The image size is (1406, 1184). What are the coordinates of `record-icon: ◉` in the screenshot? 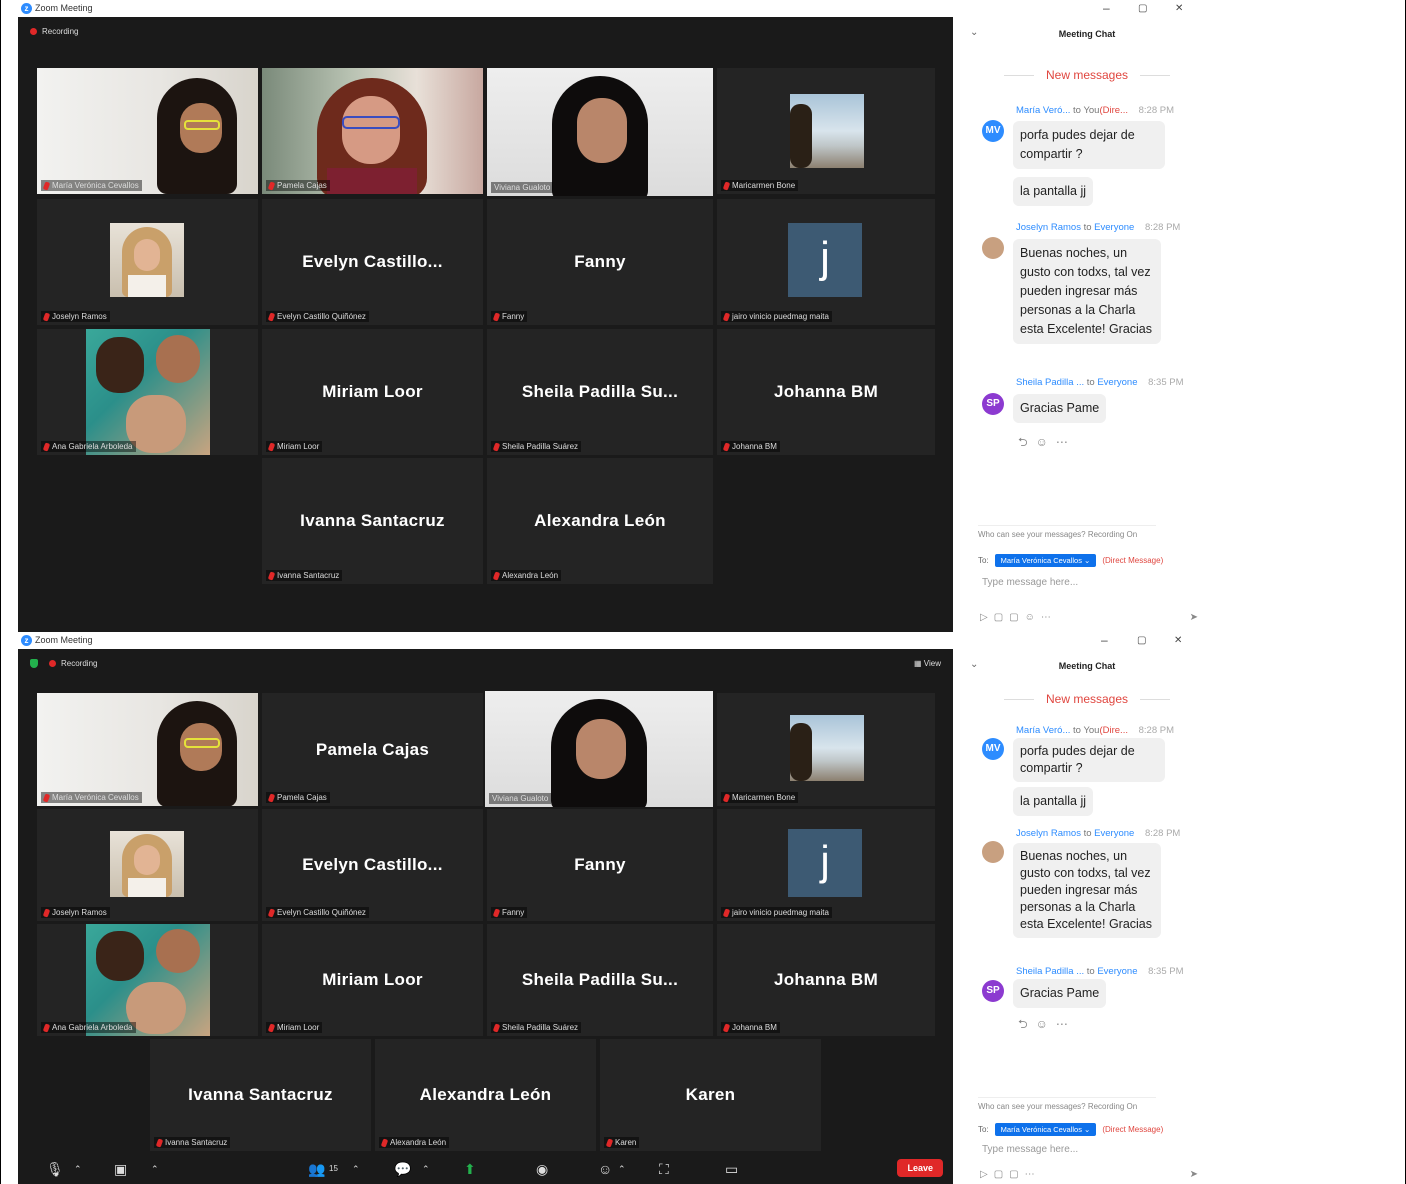 It's located at (542, 1169).